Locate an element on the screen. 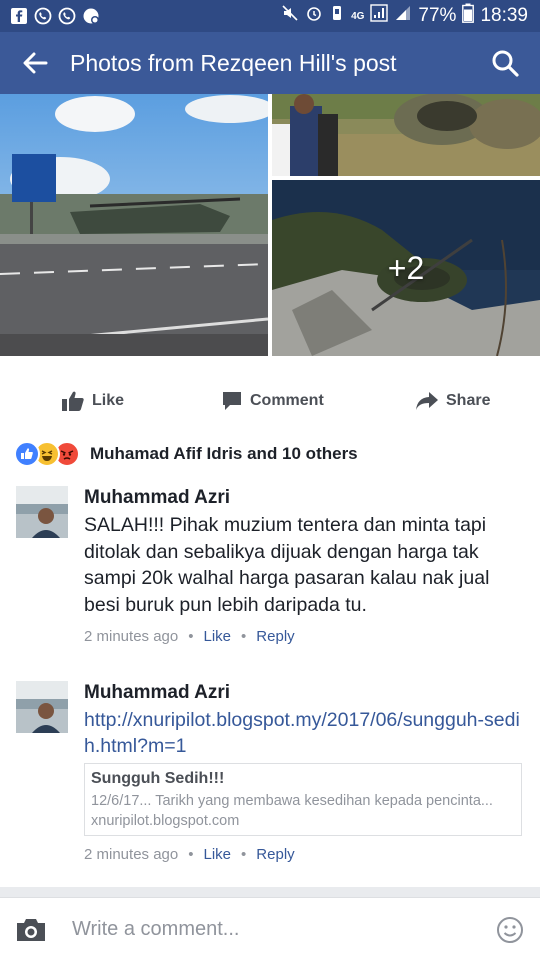  link-preview-title: Sungguh Sedih!!! is located at coordinates (158, 778).